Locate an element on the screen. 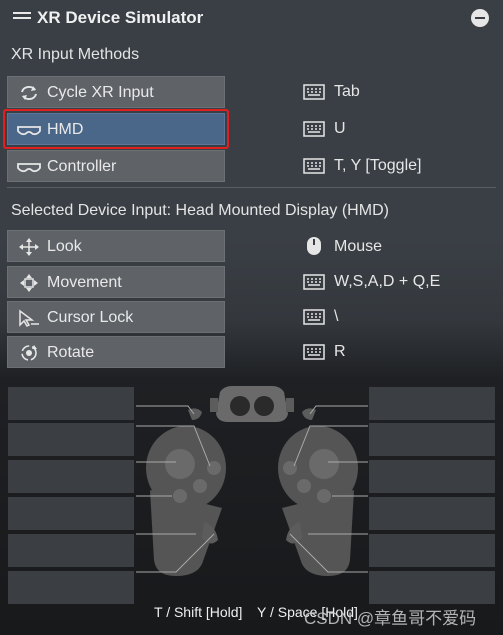  rotate-label: Rotate is located at coordinates (71, 352).